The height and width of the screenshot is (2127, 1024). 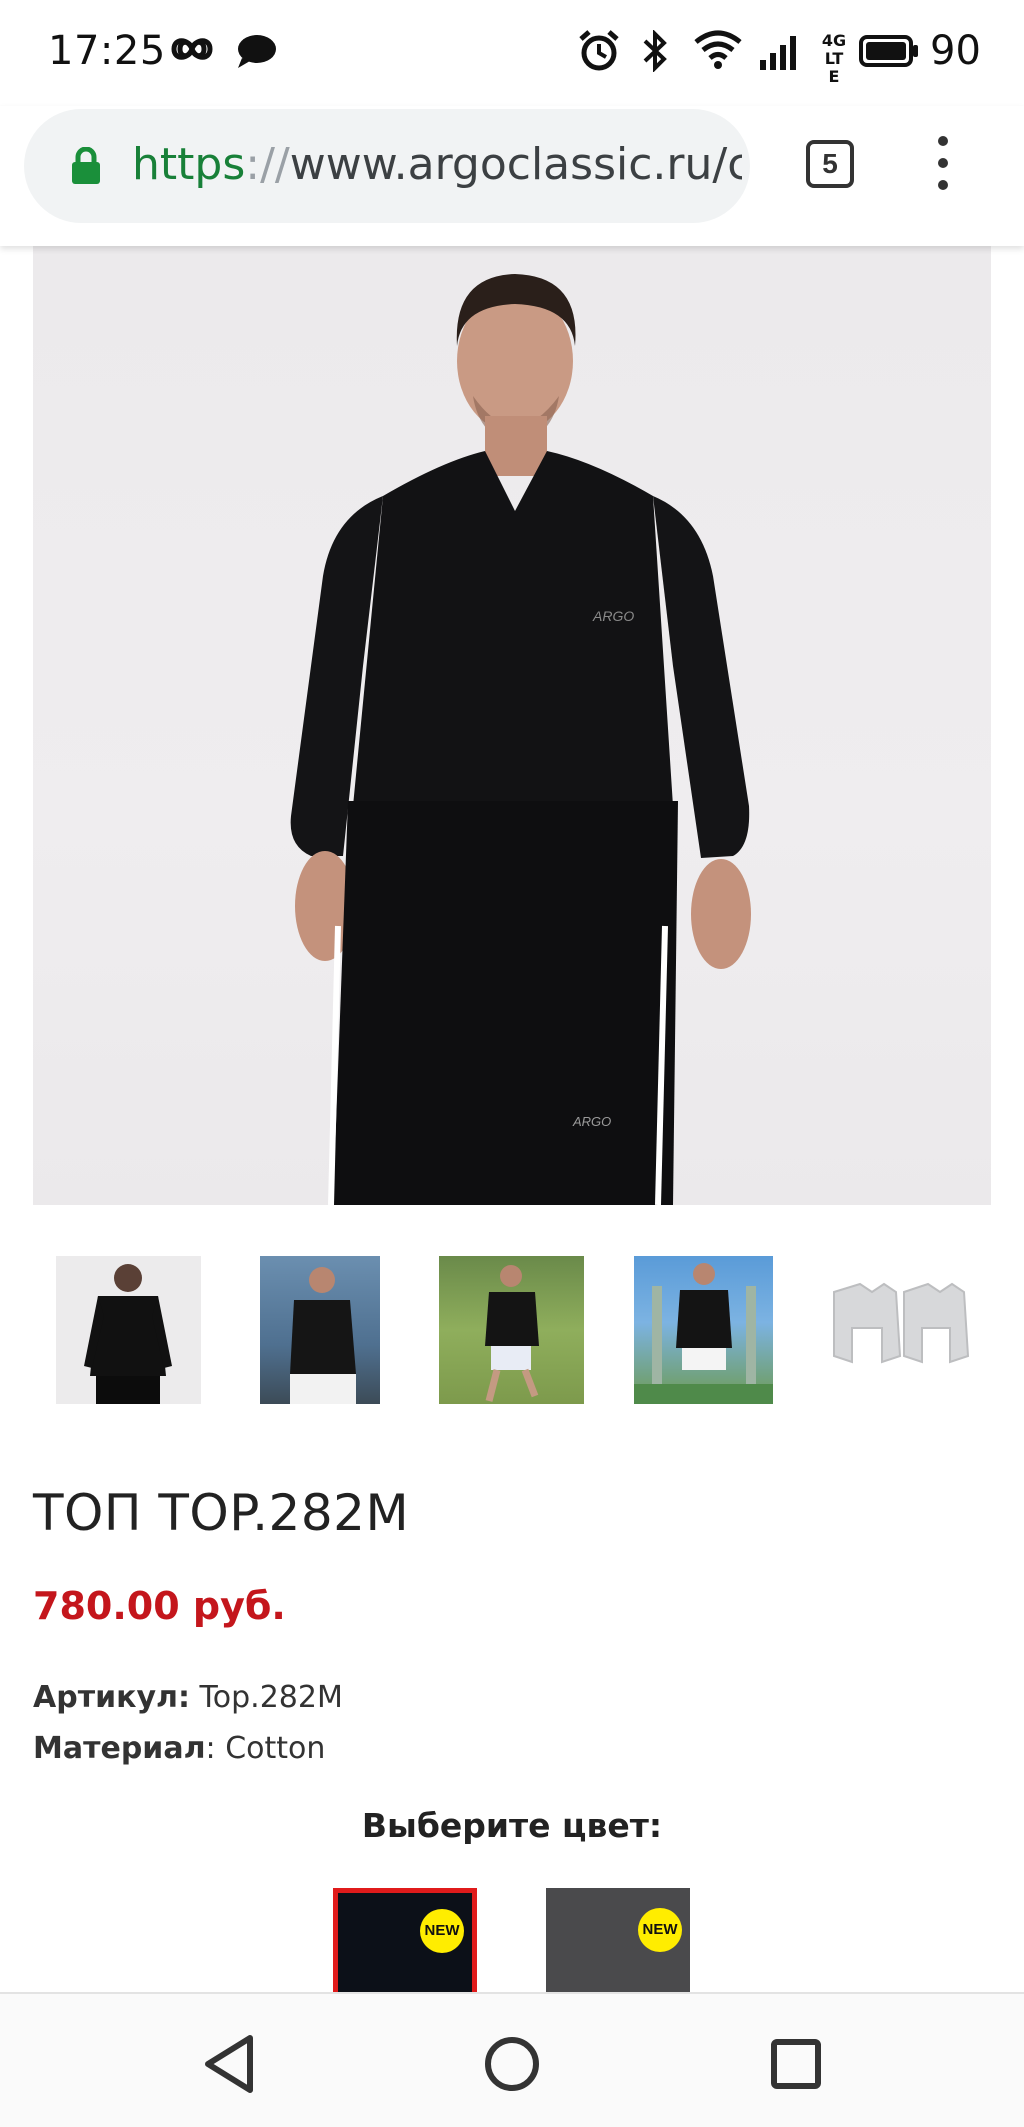 I want to click on thumbnail-outdoor-exercise-image, so click(x=703, y=1333).